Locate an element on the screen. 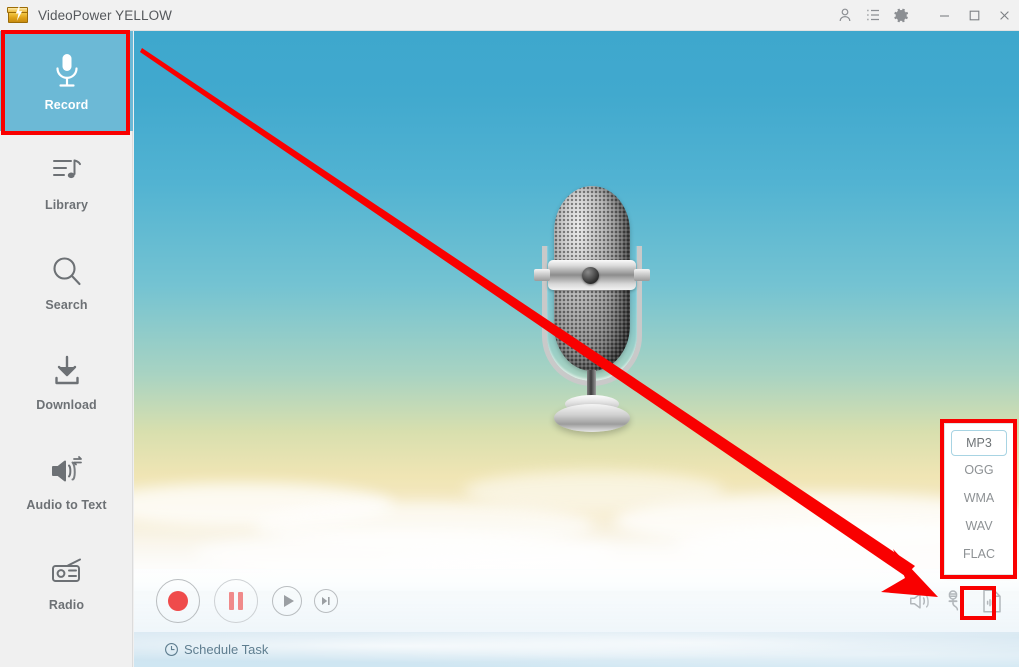 The width and height of the screenshot is (1019, 667). settings-gear-icon is located at coordinates (901, 15).